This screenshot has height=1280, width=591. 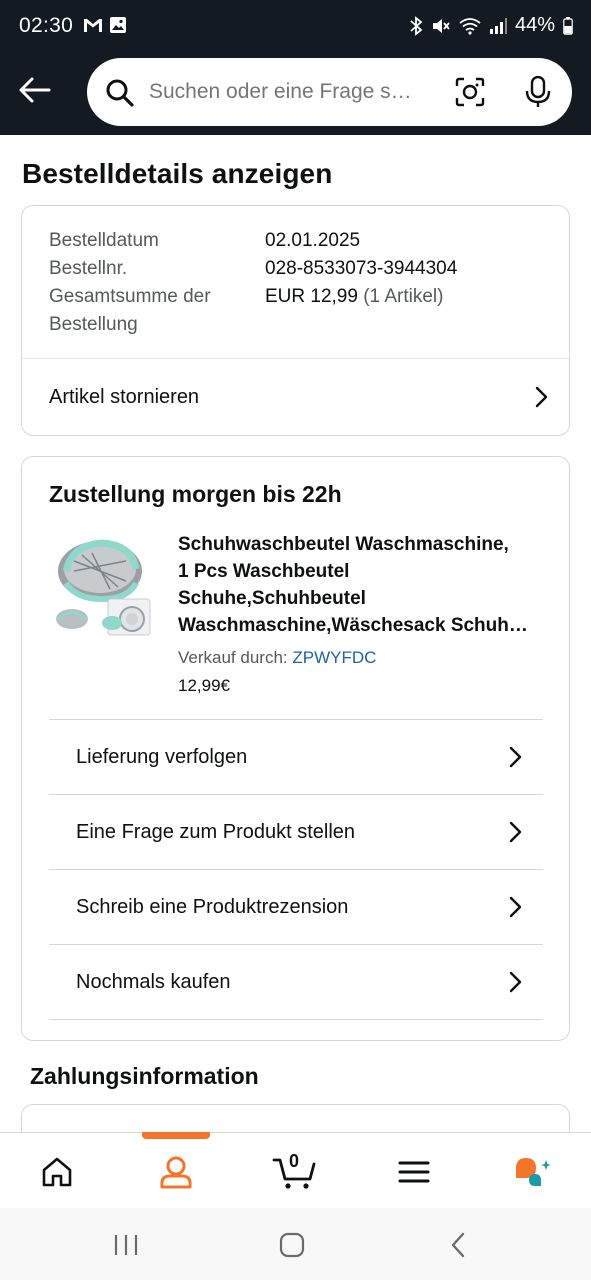 What do you see at coordinates (195, 494) in the screenshot?
I see `delivery-title: Zustellung morgen bis 22h` at bounding box center [195, 494].